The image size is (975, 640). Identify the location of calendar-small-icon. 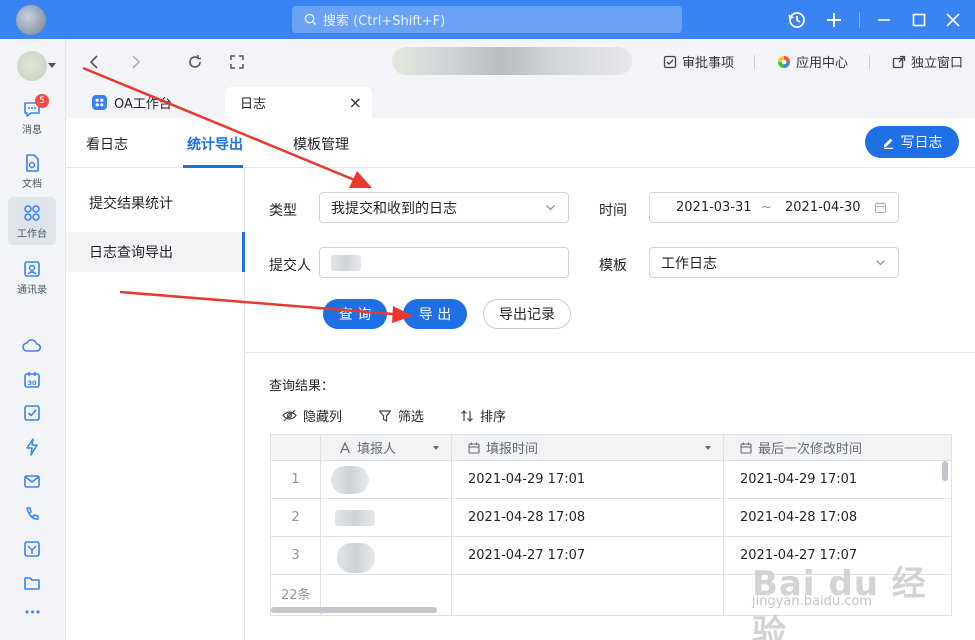
(880, 208).